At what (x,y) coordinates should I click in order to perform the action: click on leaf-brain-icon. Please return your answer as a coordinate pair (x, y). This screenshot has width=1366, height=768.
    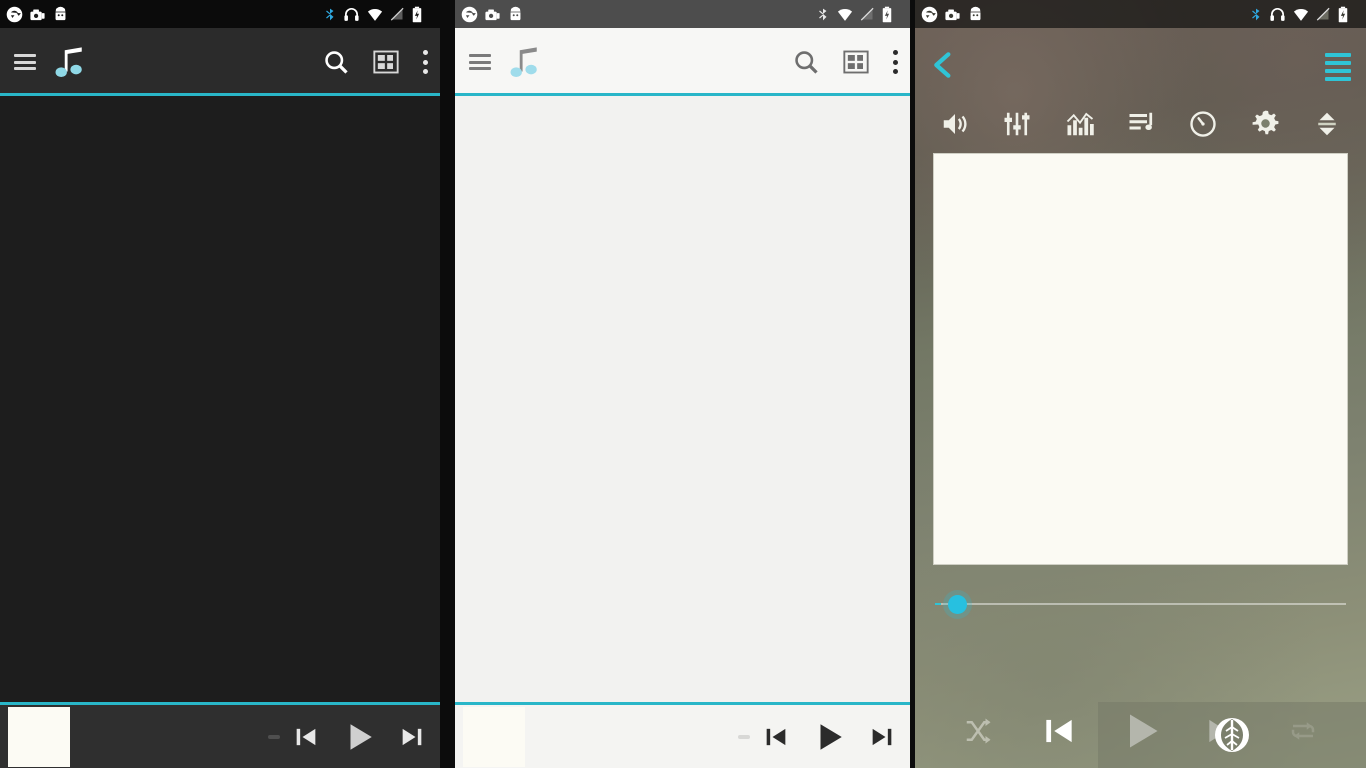
    Looking at the image, I should click on (1232, 735).